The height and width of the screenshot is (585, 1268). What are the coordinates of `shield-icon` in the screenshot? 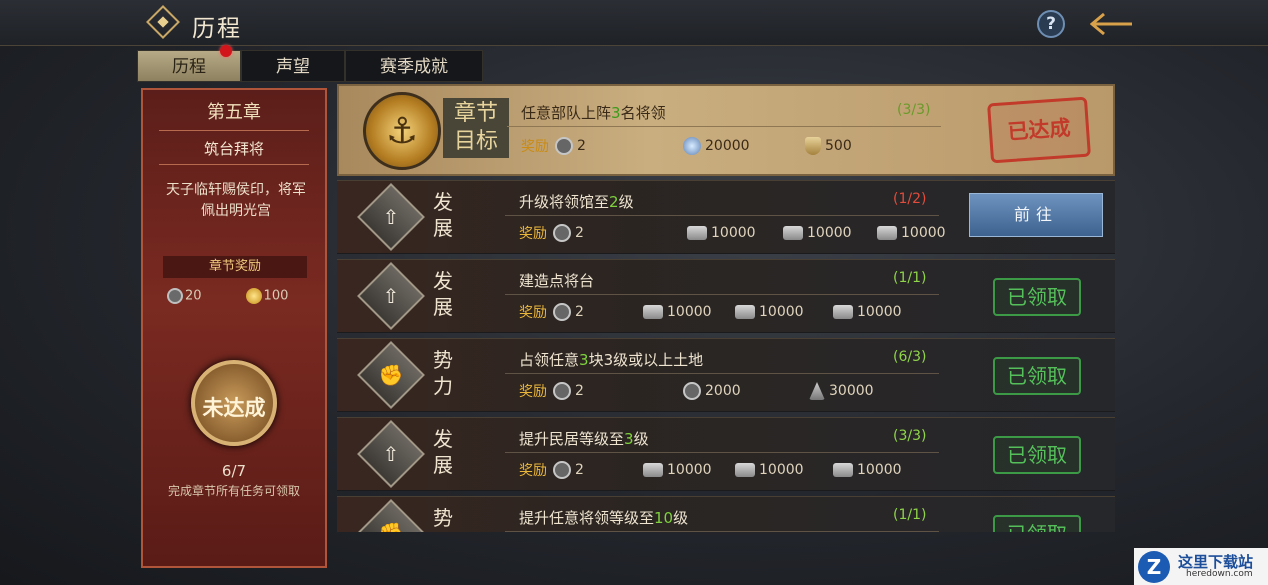 It's located at (813, 146).